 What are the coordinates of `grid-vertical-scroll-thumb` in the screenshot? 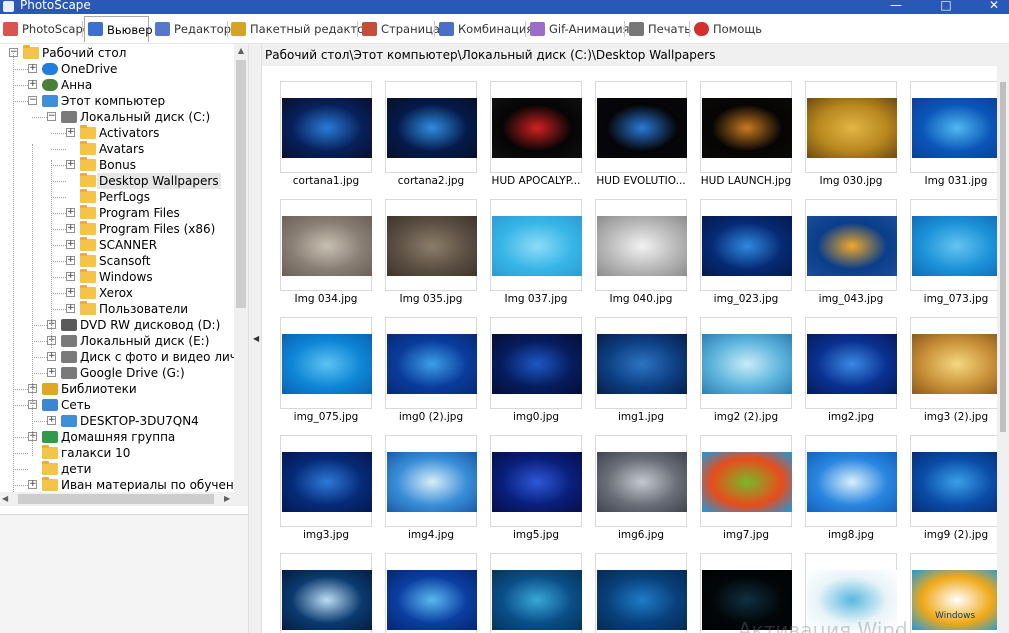 It's located at (1003, 257).